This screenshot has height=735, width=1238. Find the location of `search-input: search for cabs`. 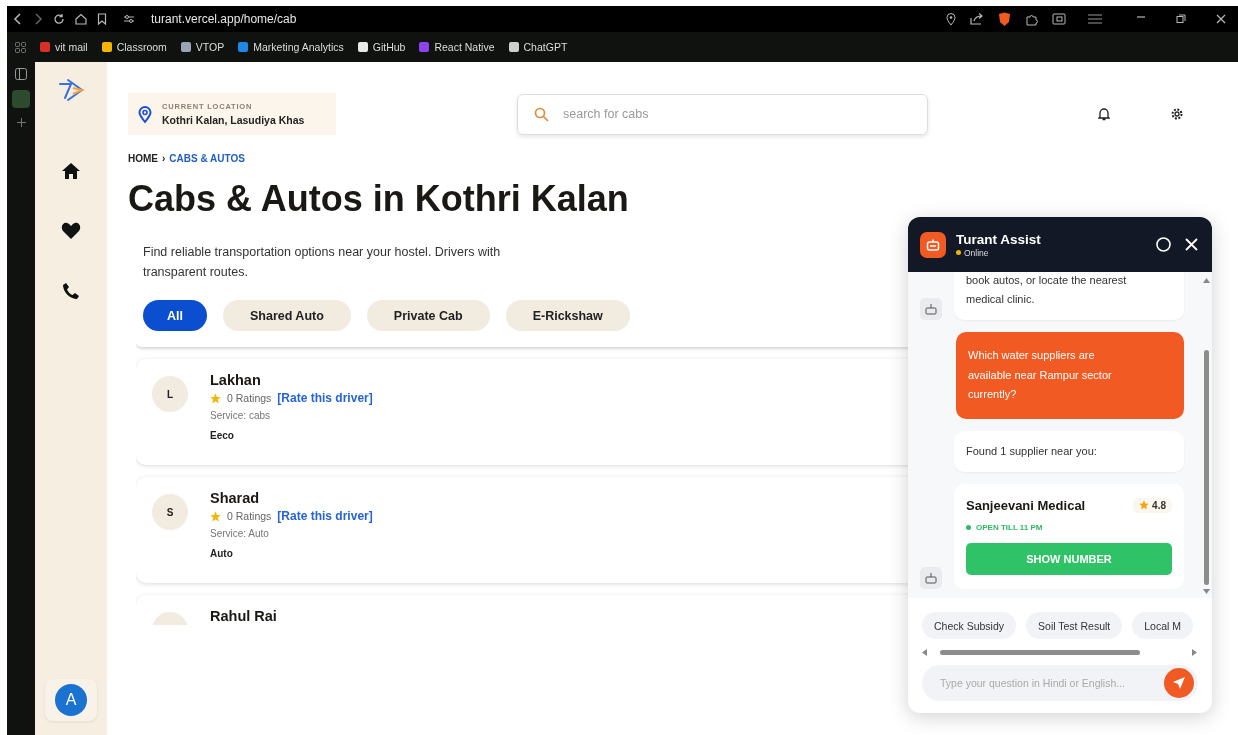

search-input: search for cabs is located at coordinates (713, 114).